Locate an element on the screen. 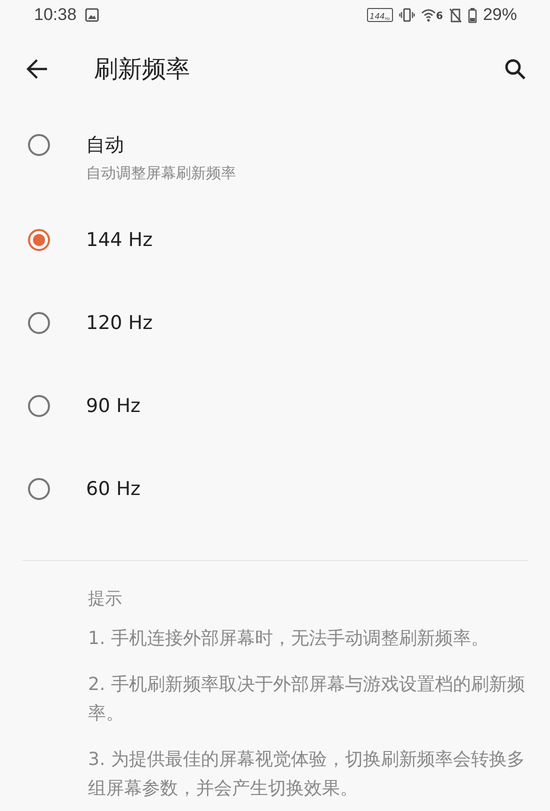 The width and height of the screenshot is (550, 811). refresh-rate-number: 144 is located at coordinates (377, 17).